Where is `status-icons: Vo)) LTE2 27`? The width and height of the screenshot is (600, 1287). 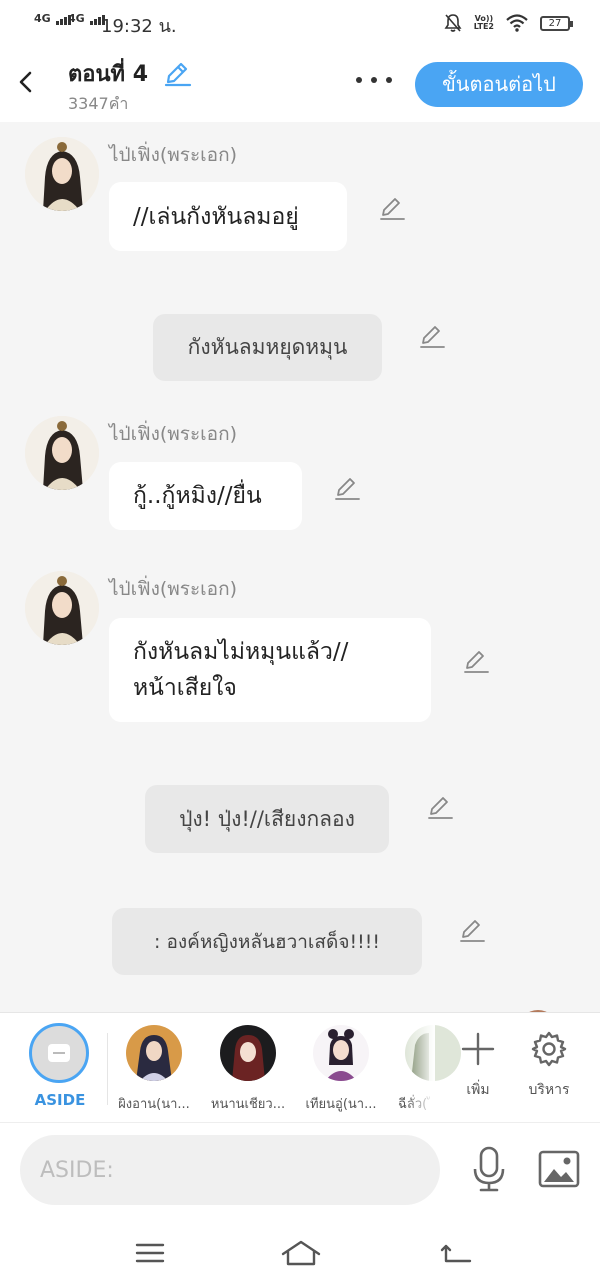 status-icons: Vo)) LTE2 27 is located at coordinates (508, 23).